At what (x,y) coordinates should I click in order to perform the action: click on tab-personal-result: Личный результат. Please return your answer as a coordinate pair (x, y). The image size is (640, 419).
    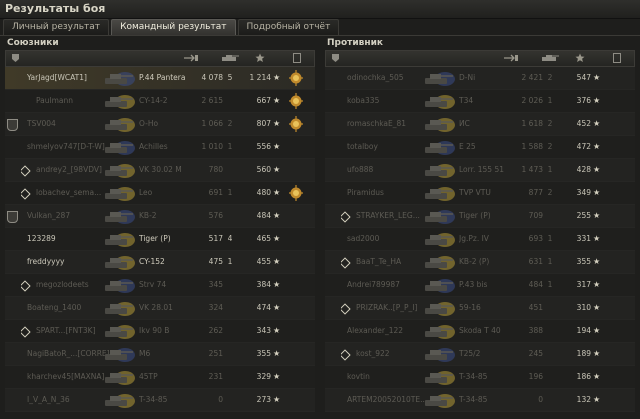
    Looking at the image, I should click on (56, 27).